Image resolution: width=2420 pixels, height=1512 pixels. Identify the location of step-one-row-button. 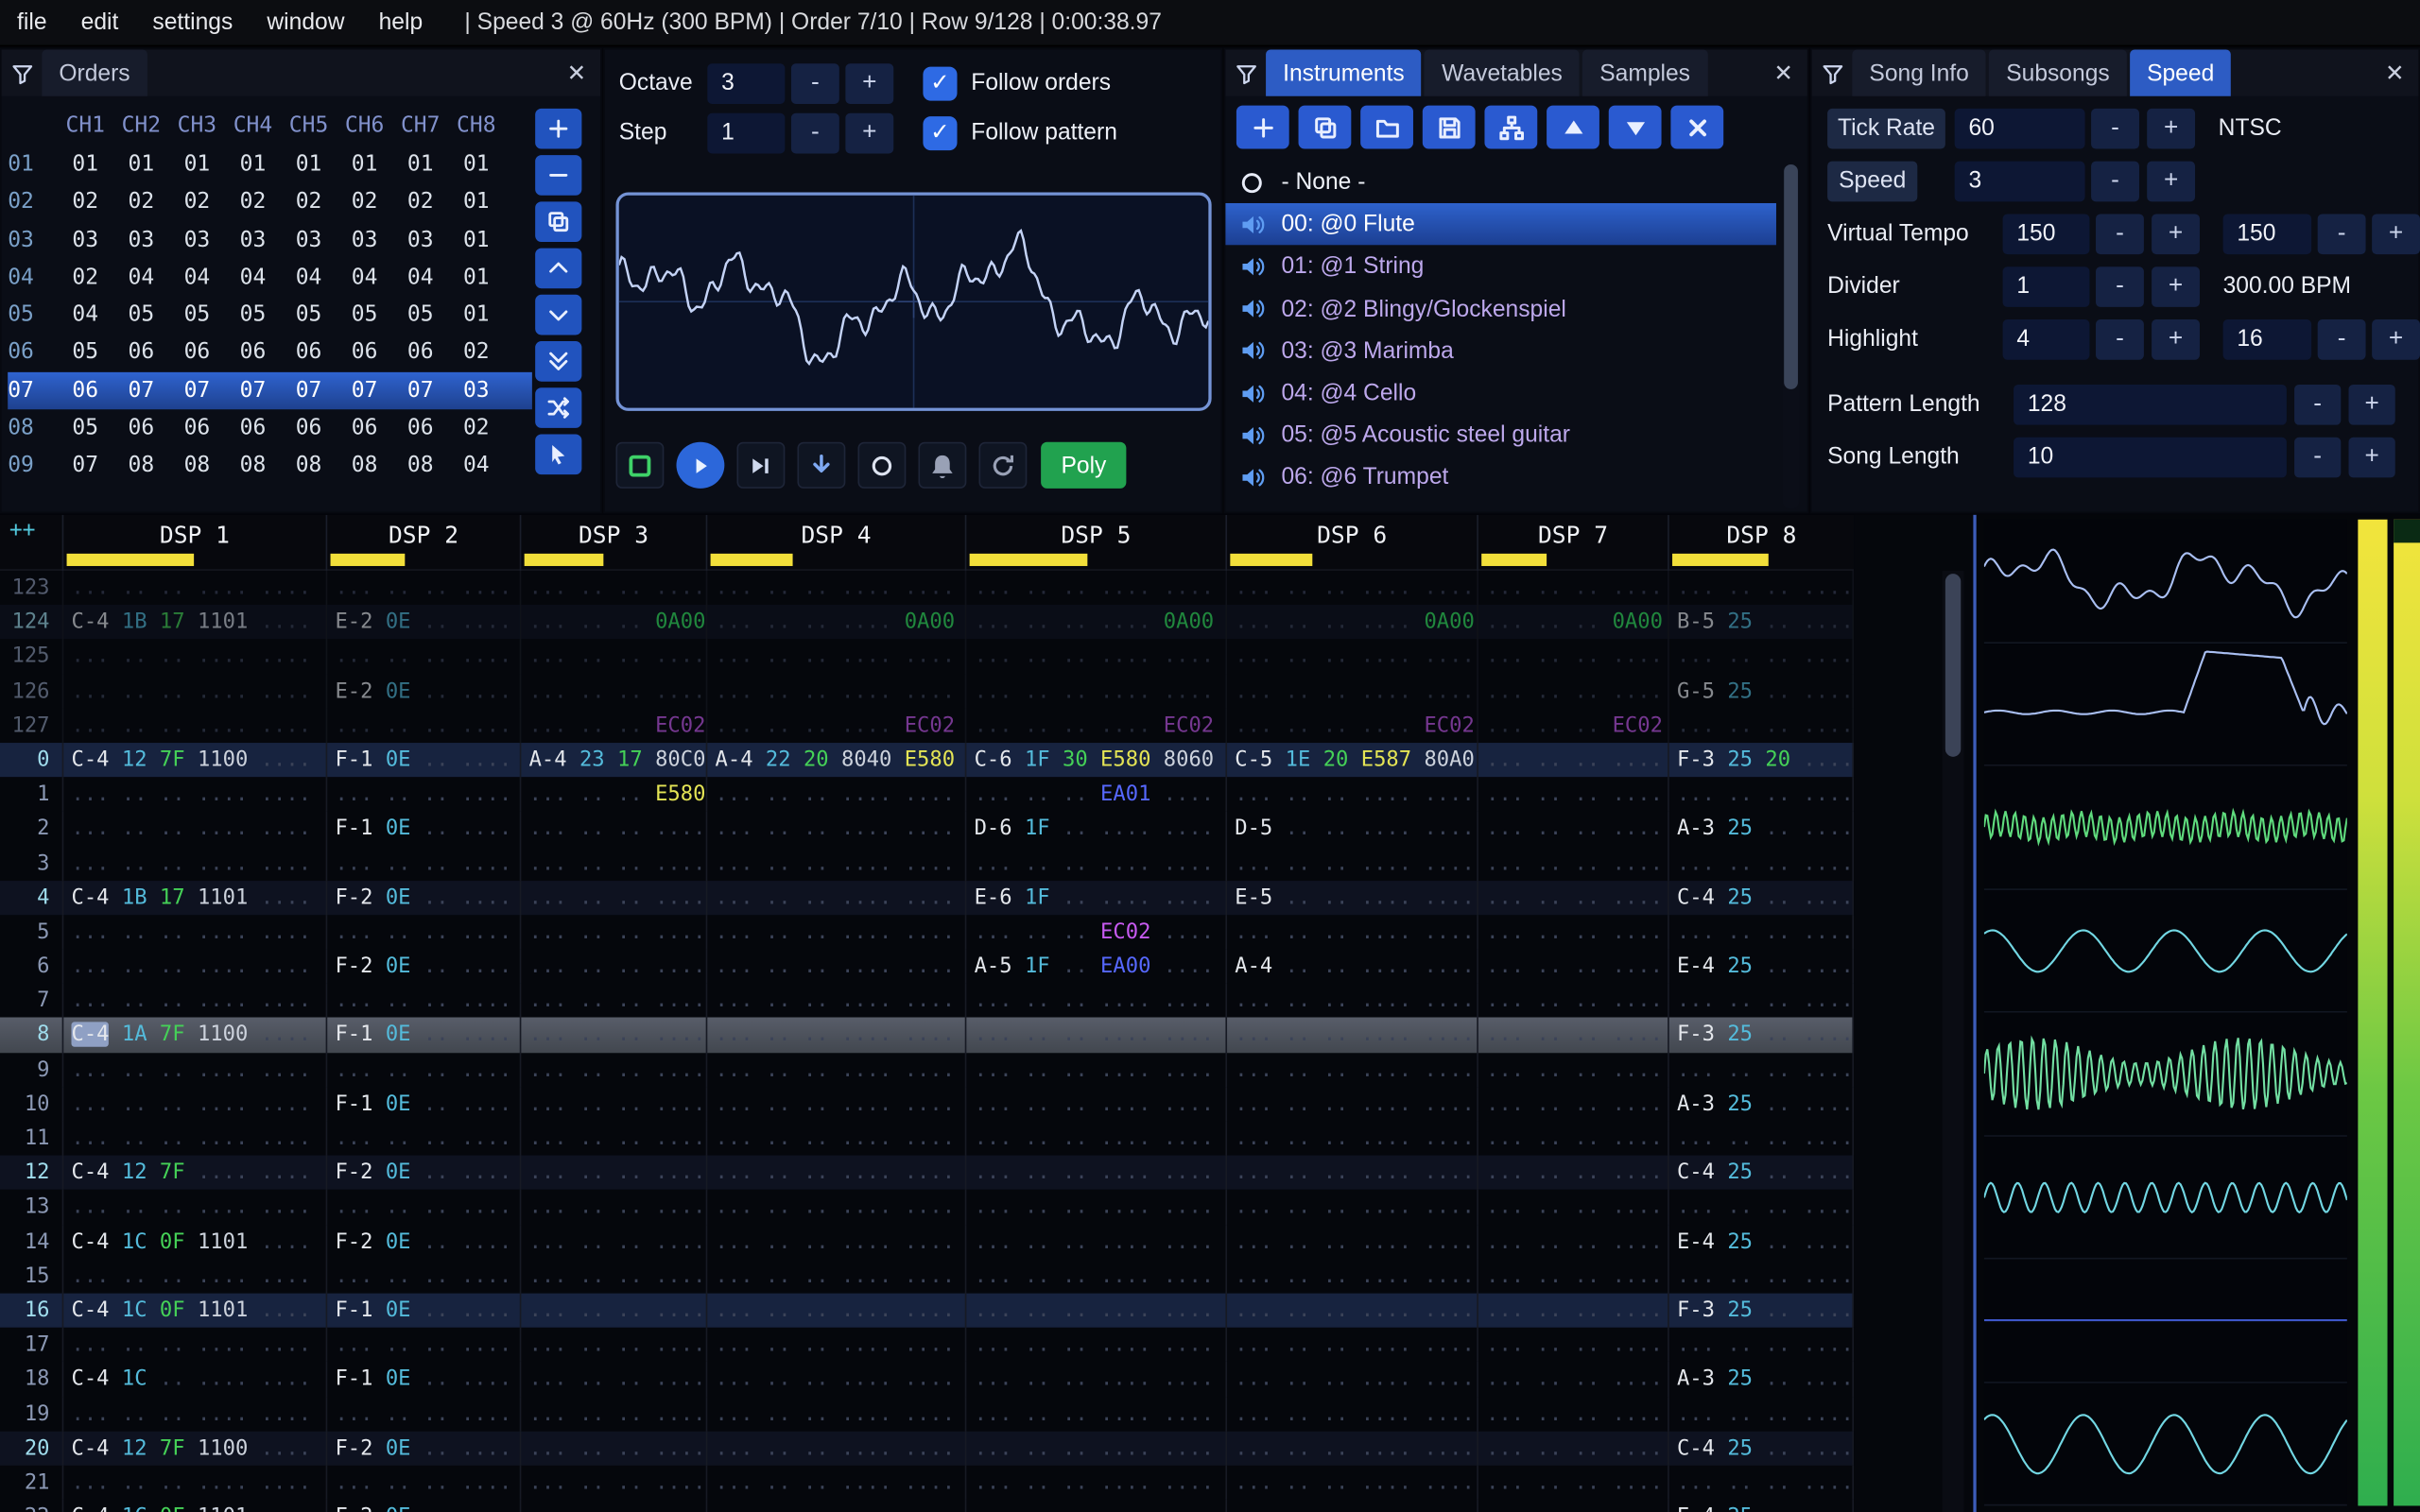
(821, 465).